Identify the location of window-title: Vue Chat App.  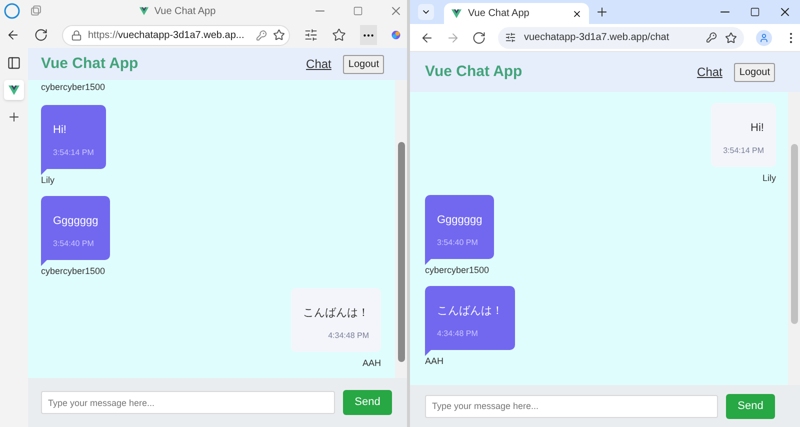
(177, 11).